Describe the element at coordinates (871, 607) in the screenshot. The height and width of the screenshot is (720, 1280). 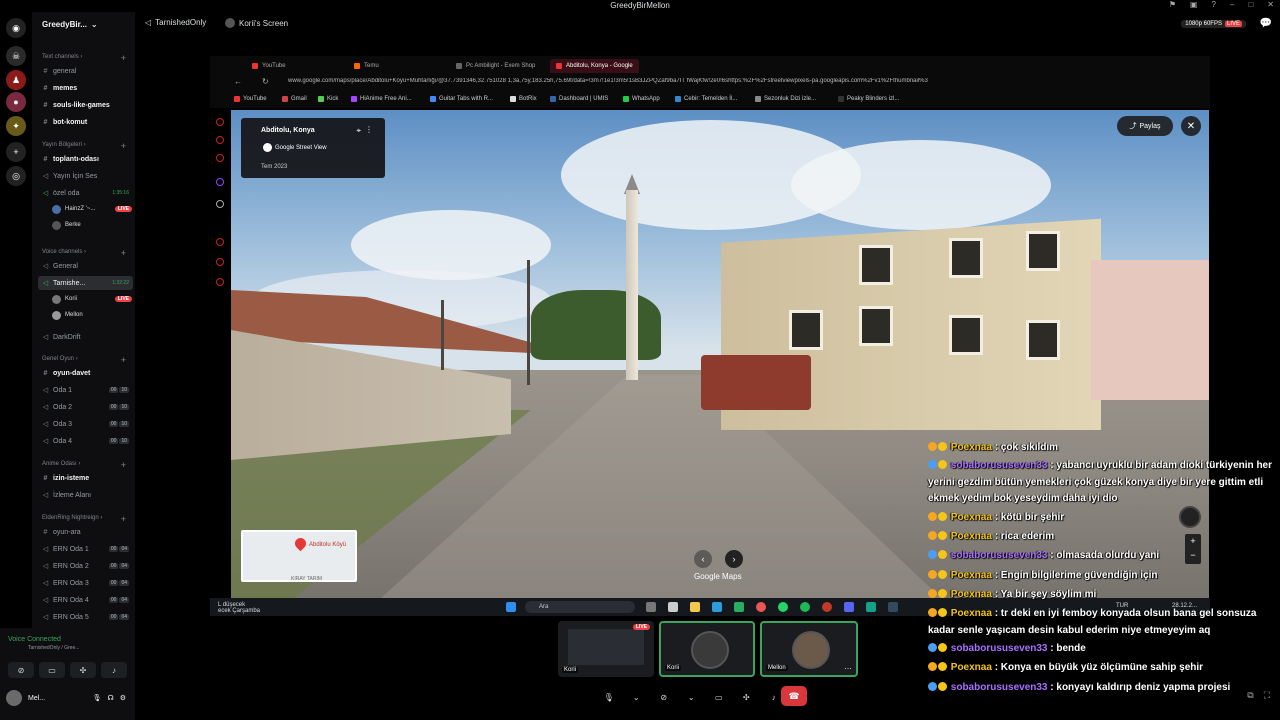
I see `app-icon` at that location.